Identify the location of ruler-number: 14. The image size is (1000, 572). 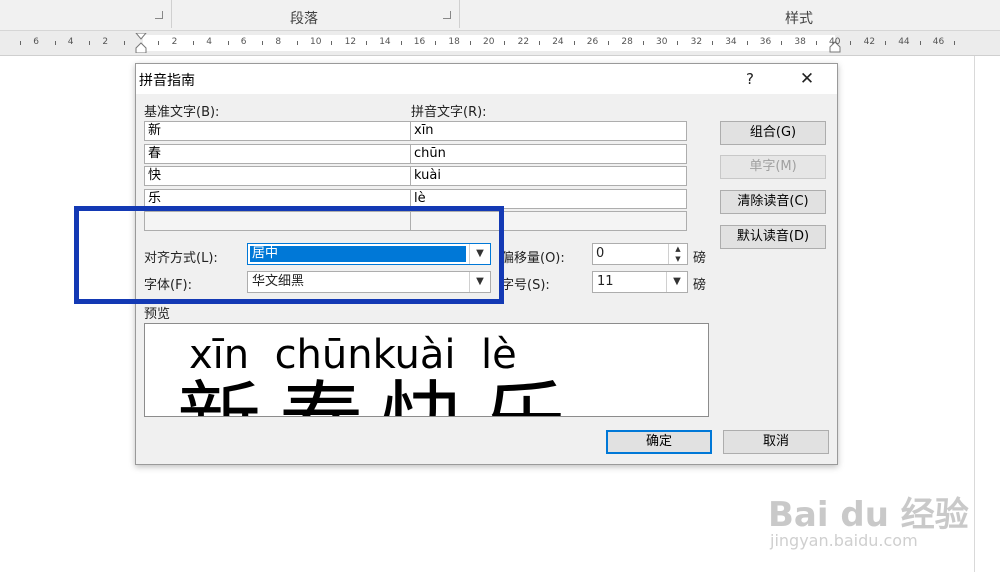
(385, 42).